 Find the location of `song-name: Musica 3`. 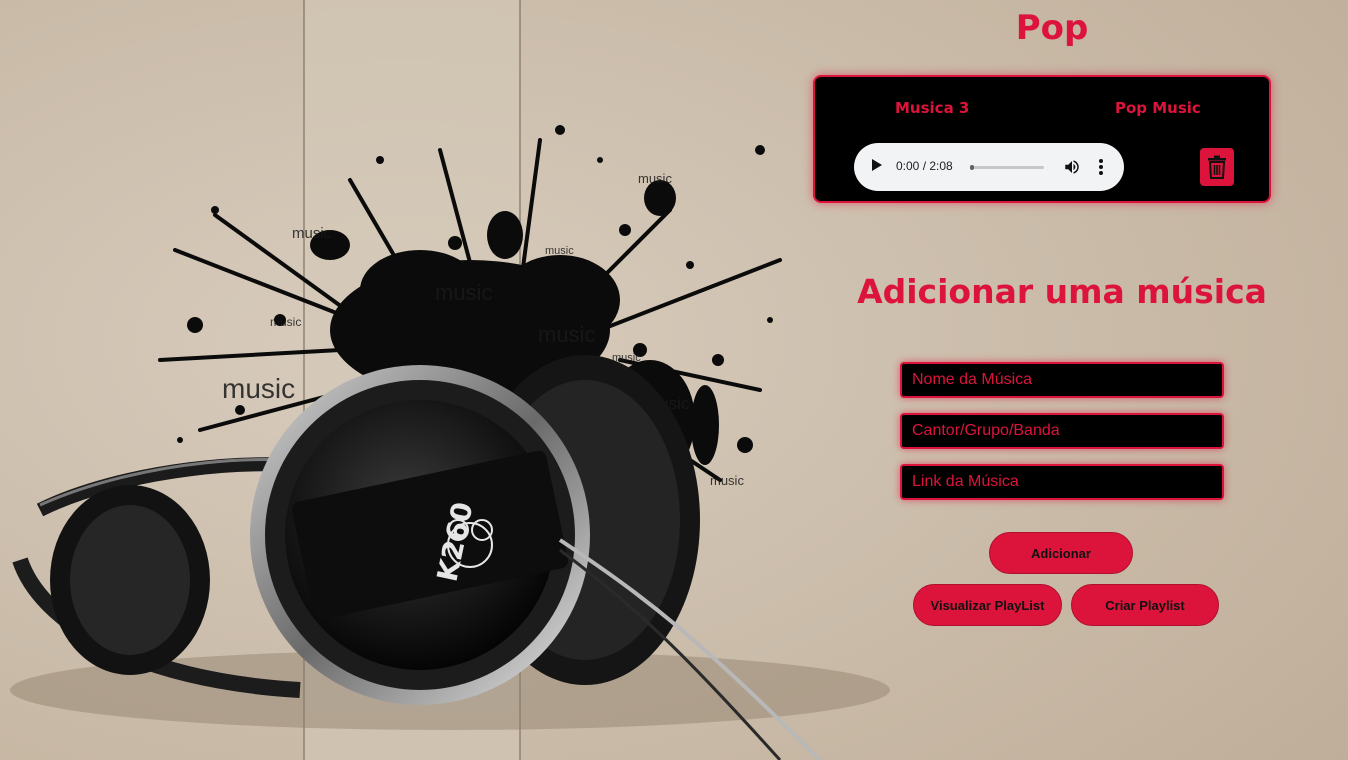

song-name: Musica 3 is located at coordinates (932, 108).